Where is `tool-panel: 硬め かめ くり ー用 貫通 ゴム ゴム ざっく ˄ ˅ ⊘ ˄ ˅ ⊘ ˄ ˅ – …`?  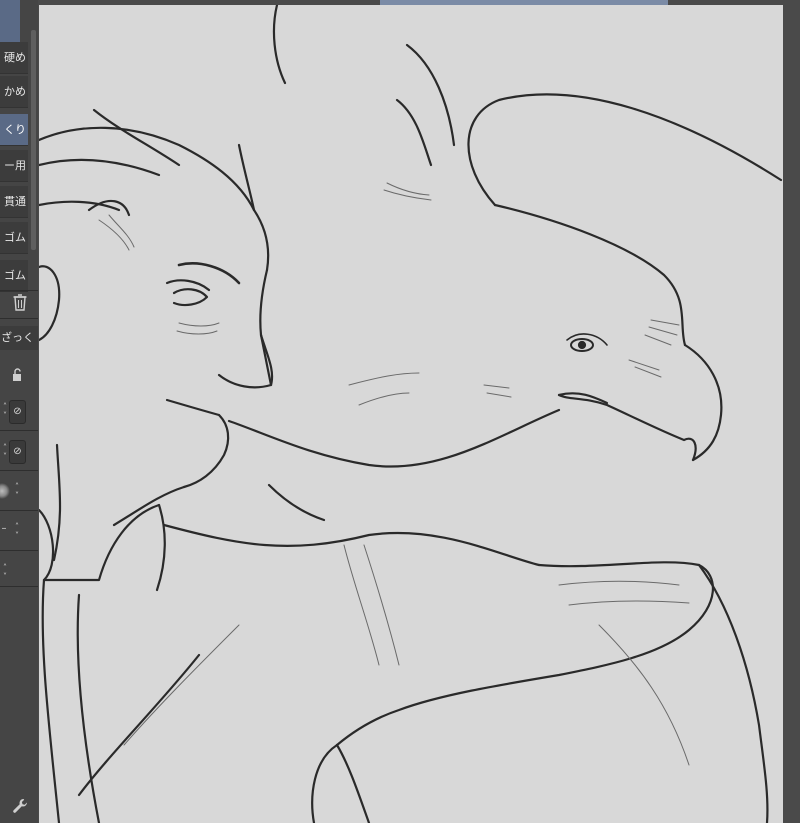
tool-panel: 硬め かめ くり ー用 貫通 ゴム ゴム ざっく ˄ ˅ ⊘ ˄ ˅ ⊘ ˄ ˅ – … is located at coordinates (19, 411).